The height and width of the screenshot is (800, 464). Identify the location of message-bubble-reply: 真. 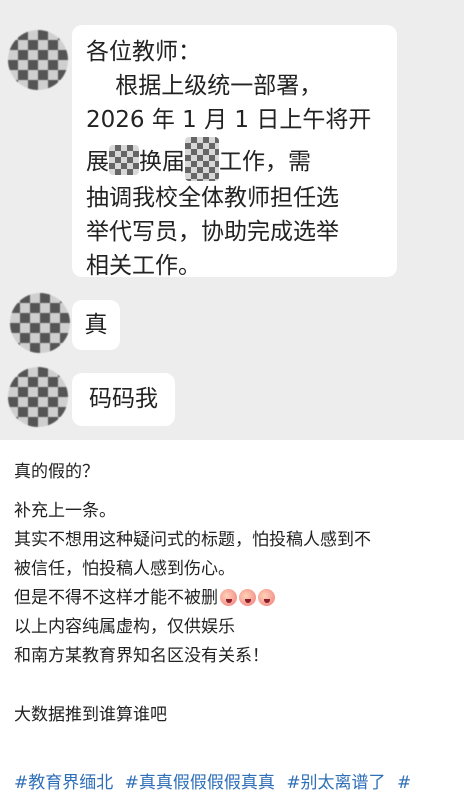
(96, 325).